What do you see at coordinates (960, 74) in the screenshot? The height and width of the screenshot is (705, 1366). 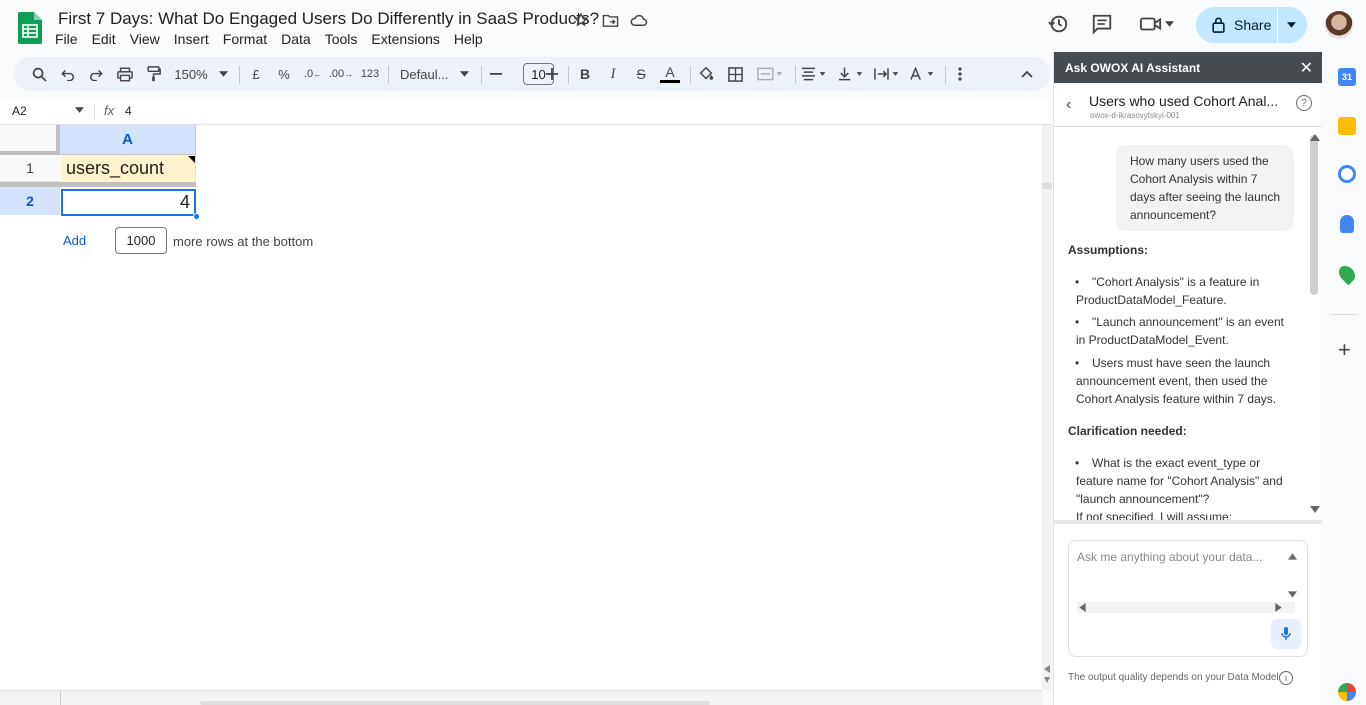 I see `more-options-icon` at bounding box center [960, 74].